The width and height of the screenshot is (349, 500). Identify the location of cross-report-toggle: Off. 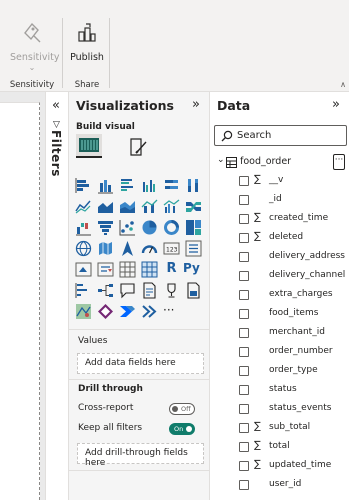
(182, 409).